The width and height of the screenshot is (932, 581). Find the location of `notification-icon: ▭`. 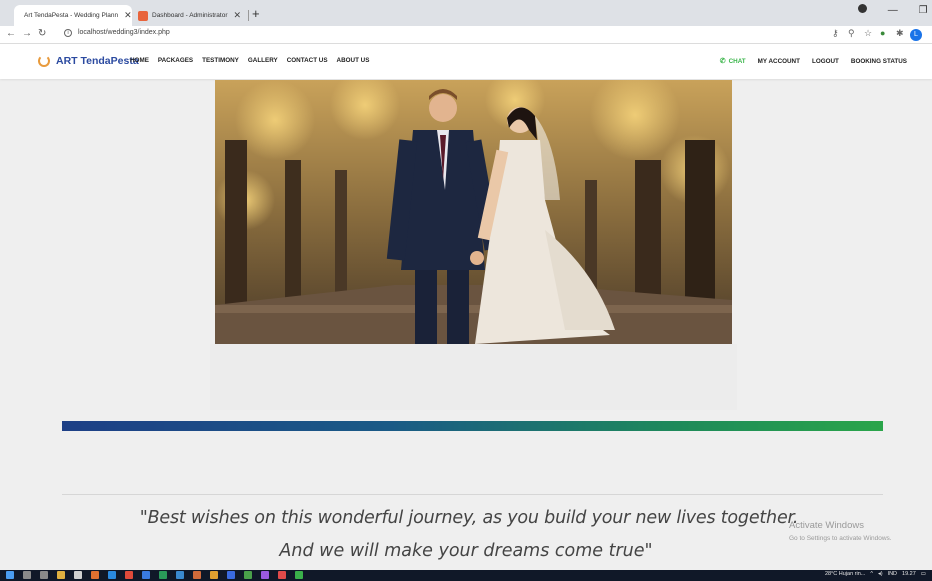

notification-icon: ▭ is located at coordinates (923, 574).